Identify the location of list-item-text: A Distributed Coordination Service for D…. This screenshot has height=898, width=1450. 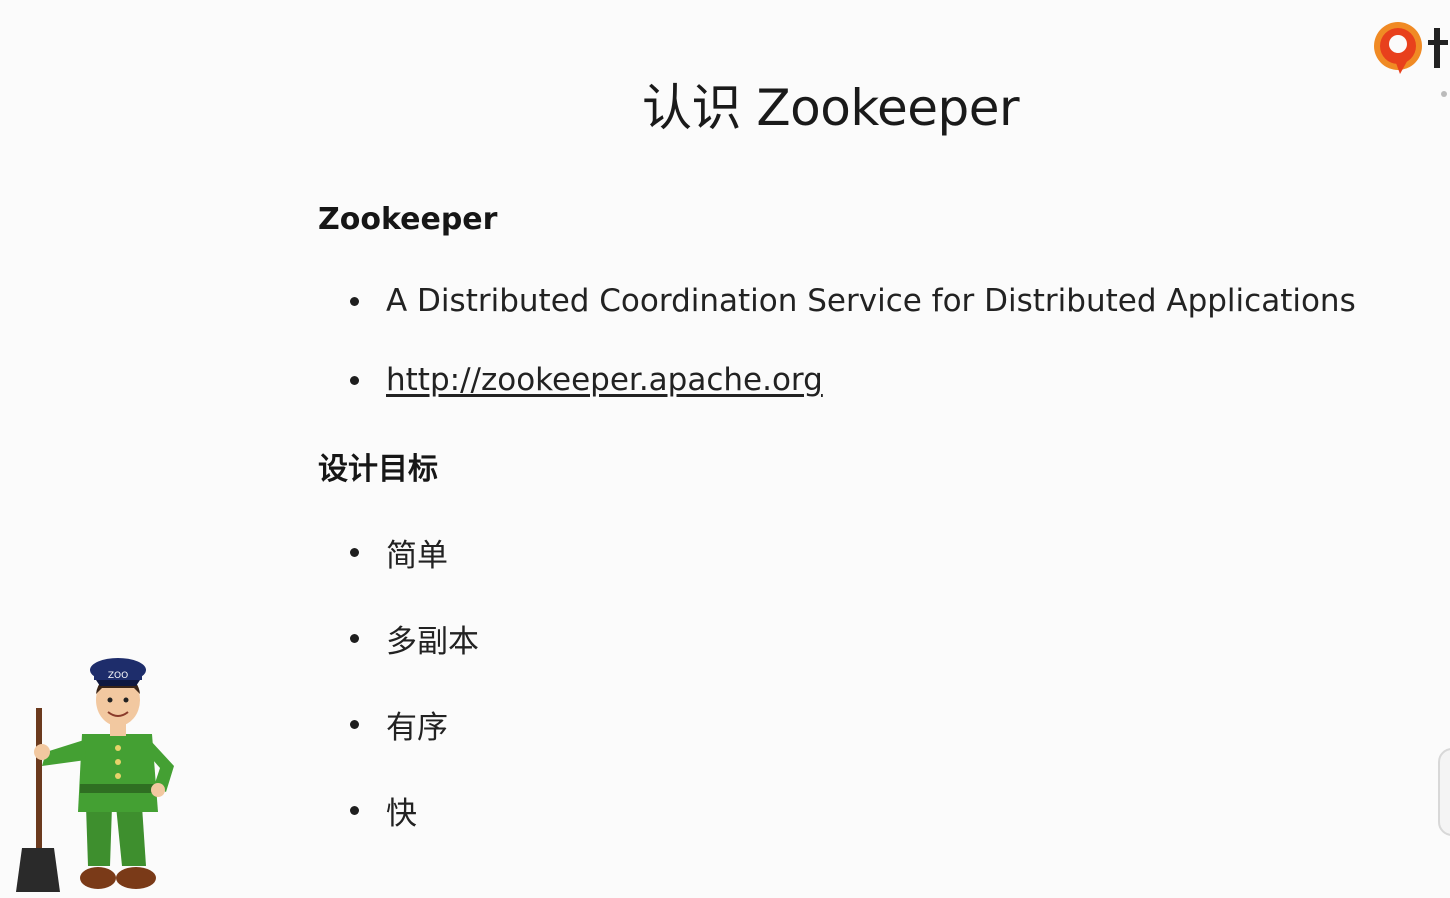
(871, 301).